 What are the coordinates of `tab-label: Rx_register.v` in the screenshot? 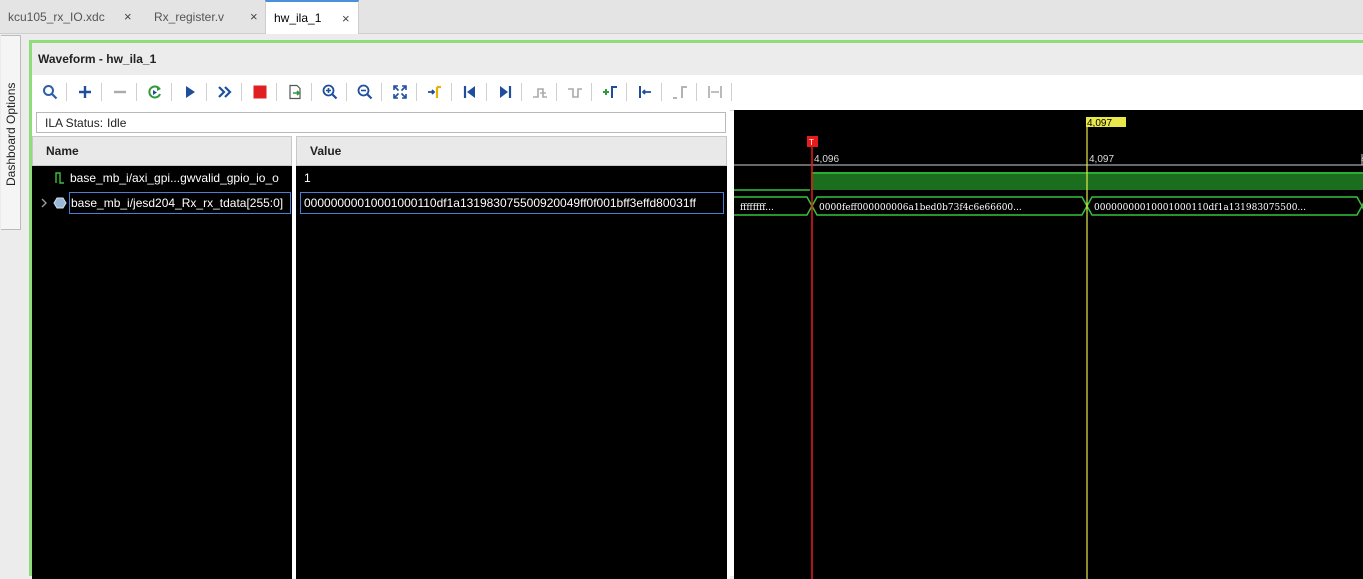 It's located at (189, 16).